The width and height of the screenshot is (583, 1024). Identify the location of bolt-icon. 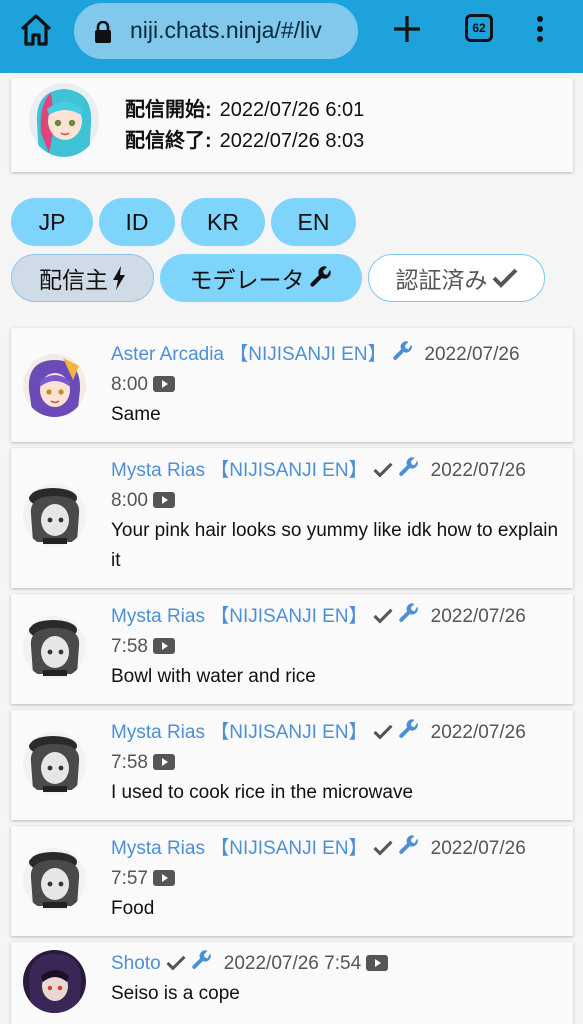
(119, 278).